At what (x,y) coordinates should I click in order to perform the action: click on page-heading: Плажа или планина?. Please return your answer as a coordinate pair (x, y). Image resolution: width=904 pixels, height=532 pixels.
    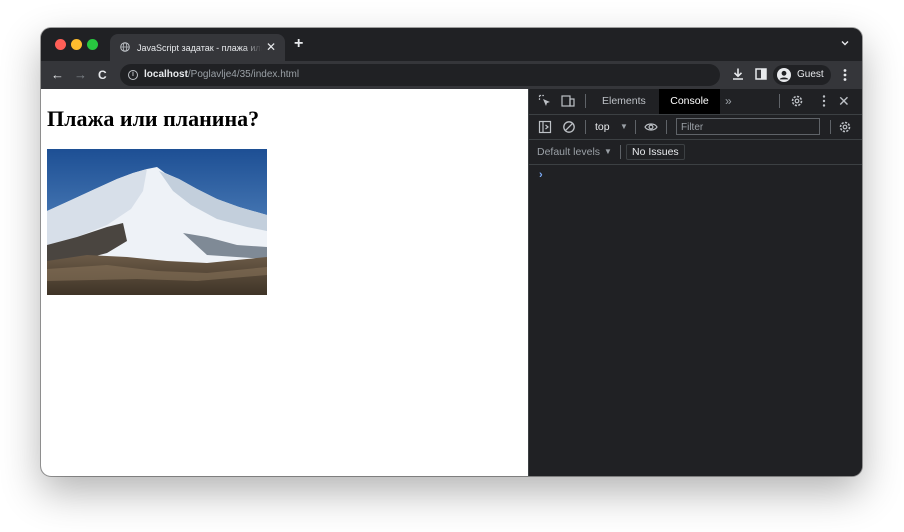
    Looking at the image, I should click on (153, 118).